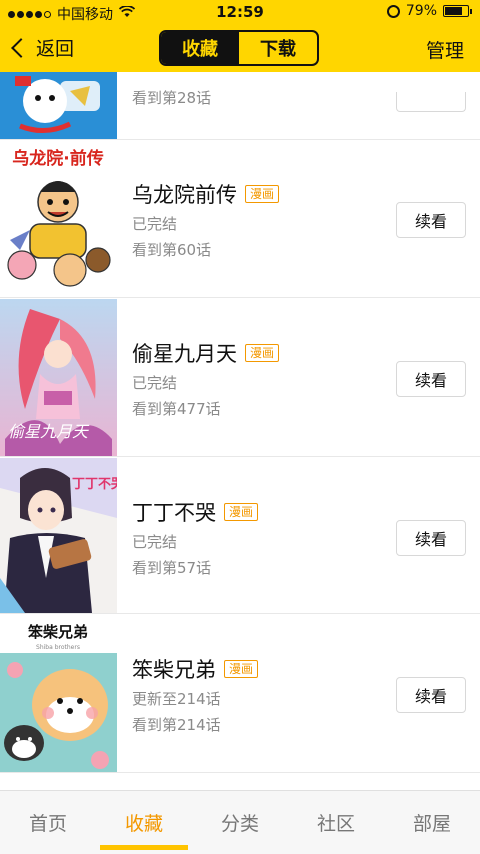 This screenshot has width=480, height=854. What do you see at coordinates (172, 98) in the screenshot?
I see `progress-text: 看到第28话` at bounding box center [172, 98].